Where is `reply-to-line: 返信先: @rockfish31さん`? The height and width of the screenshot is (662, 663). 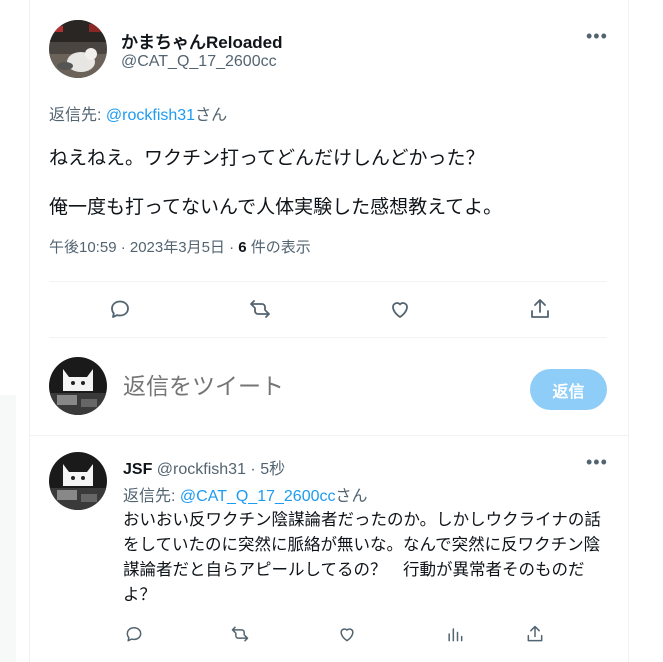 reply-to-line: 返信先: @rockfish31さん is located at coordinates (138, 113).